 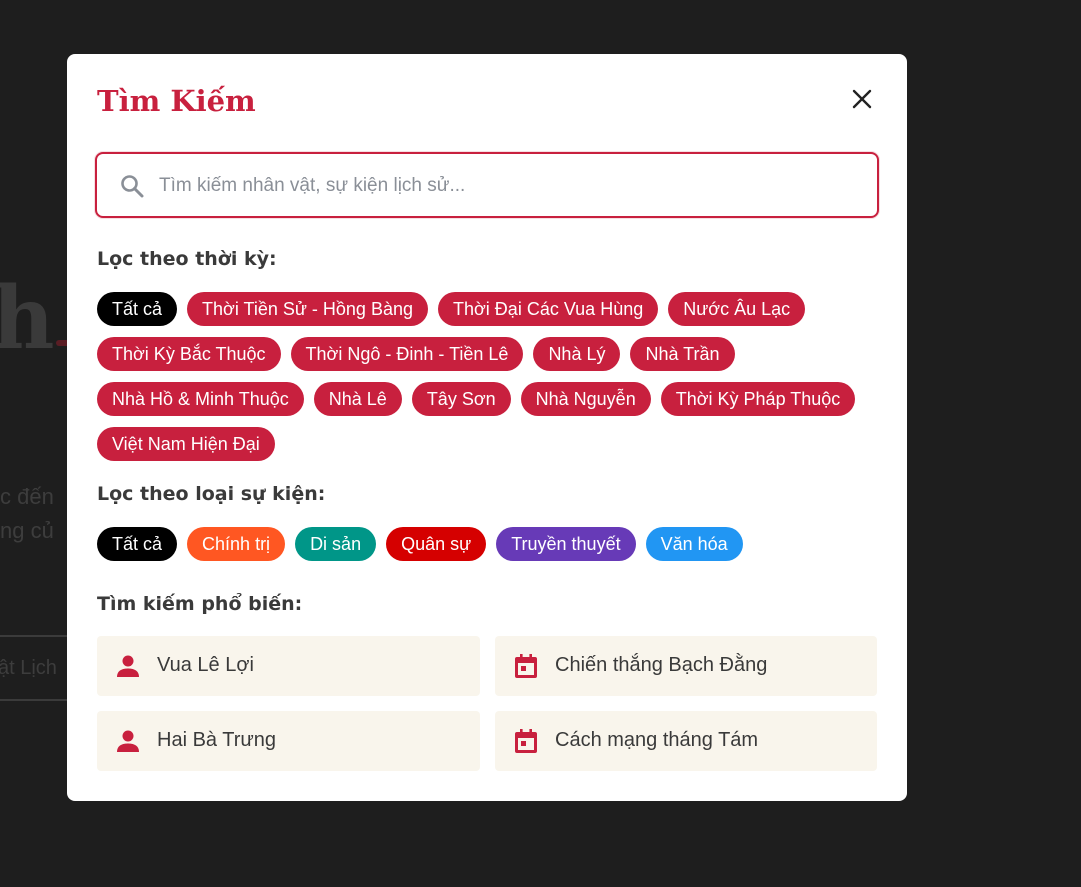 I want to click on period-filter-chip: Tây Sơn, so click(x=461, y=399).